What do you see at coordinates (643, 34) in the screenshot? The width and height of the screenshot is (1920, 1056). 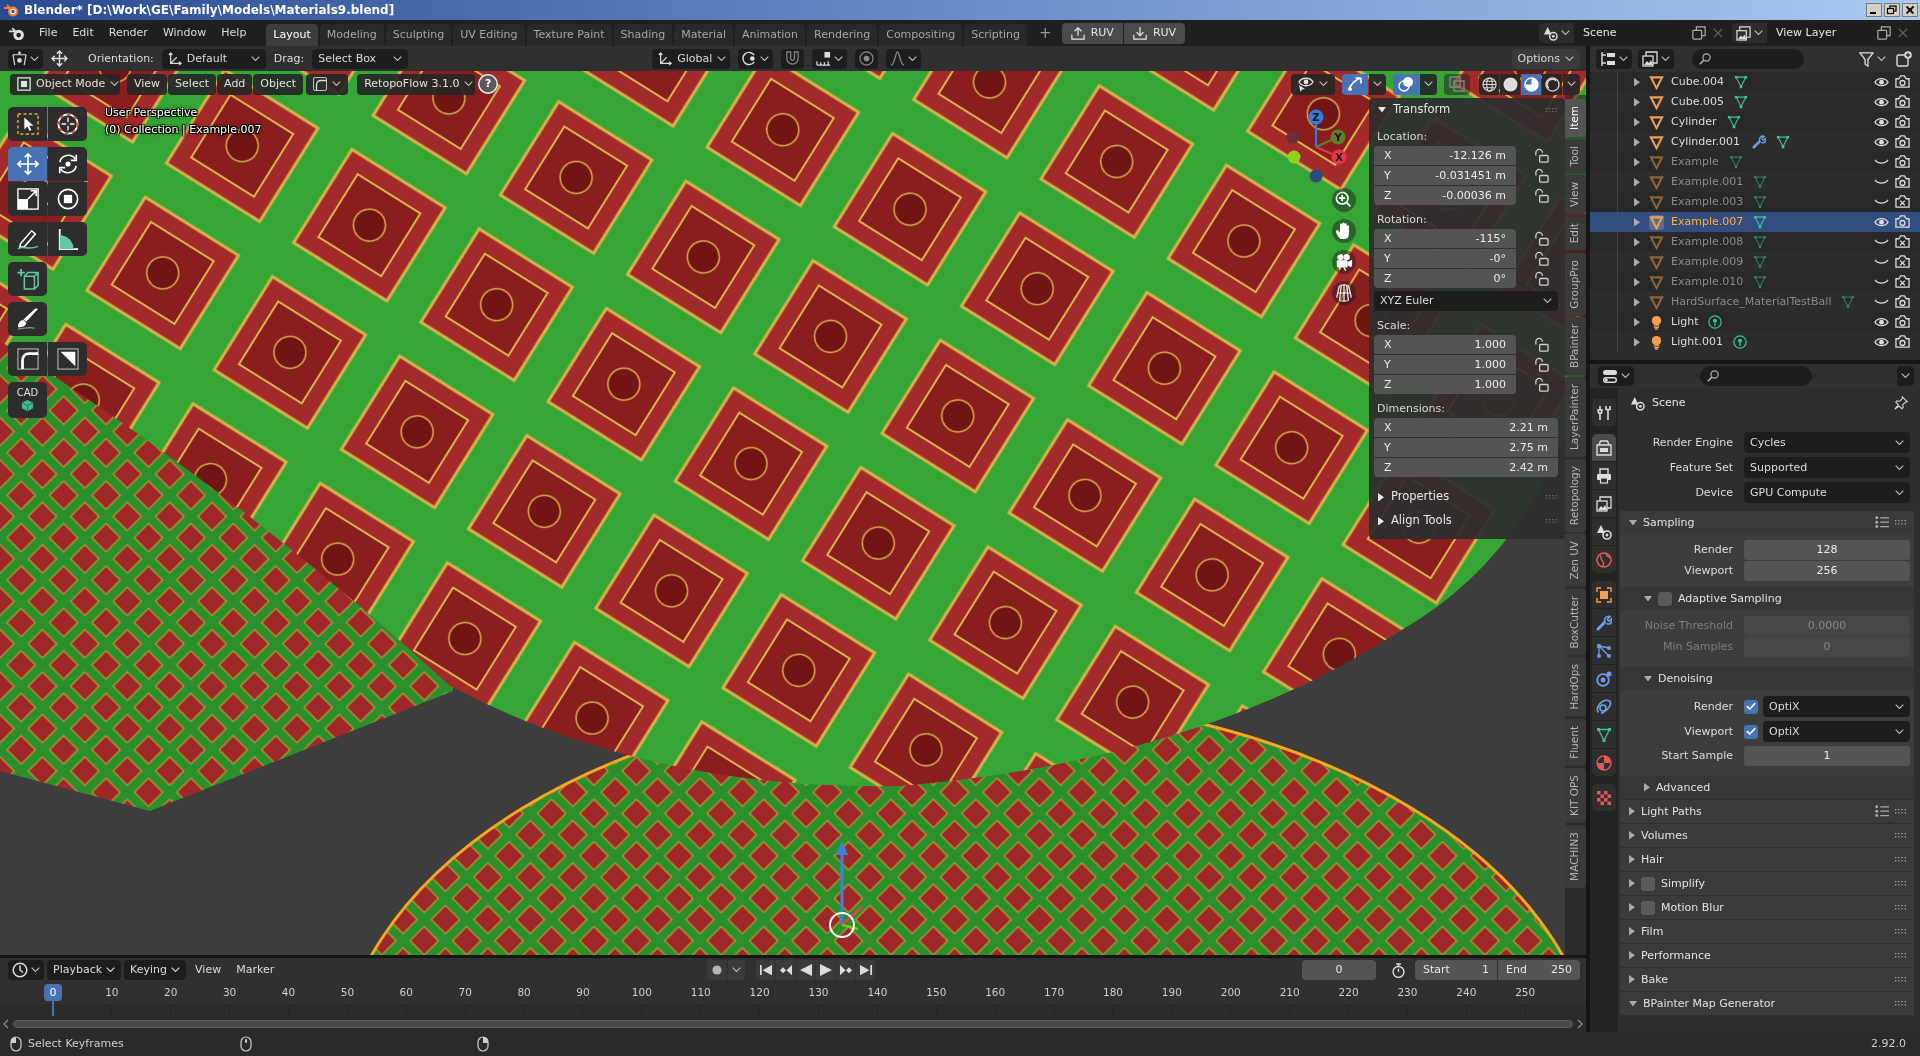 I see `workspace-tab: Shading` at bounding box center [643, 34].